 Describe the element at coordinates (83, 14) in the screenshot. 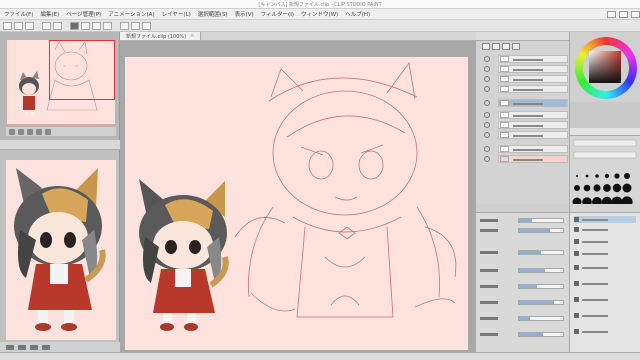

I see `menu-item-page: ページ管理(P)` at that location.